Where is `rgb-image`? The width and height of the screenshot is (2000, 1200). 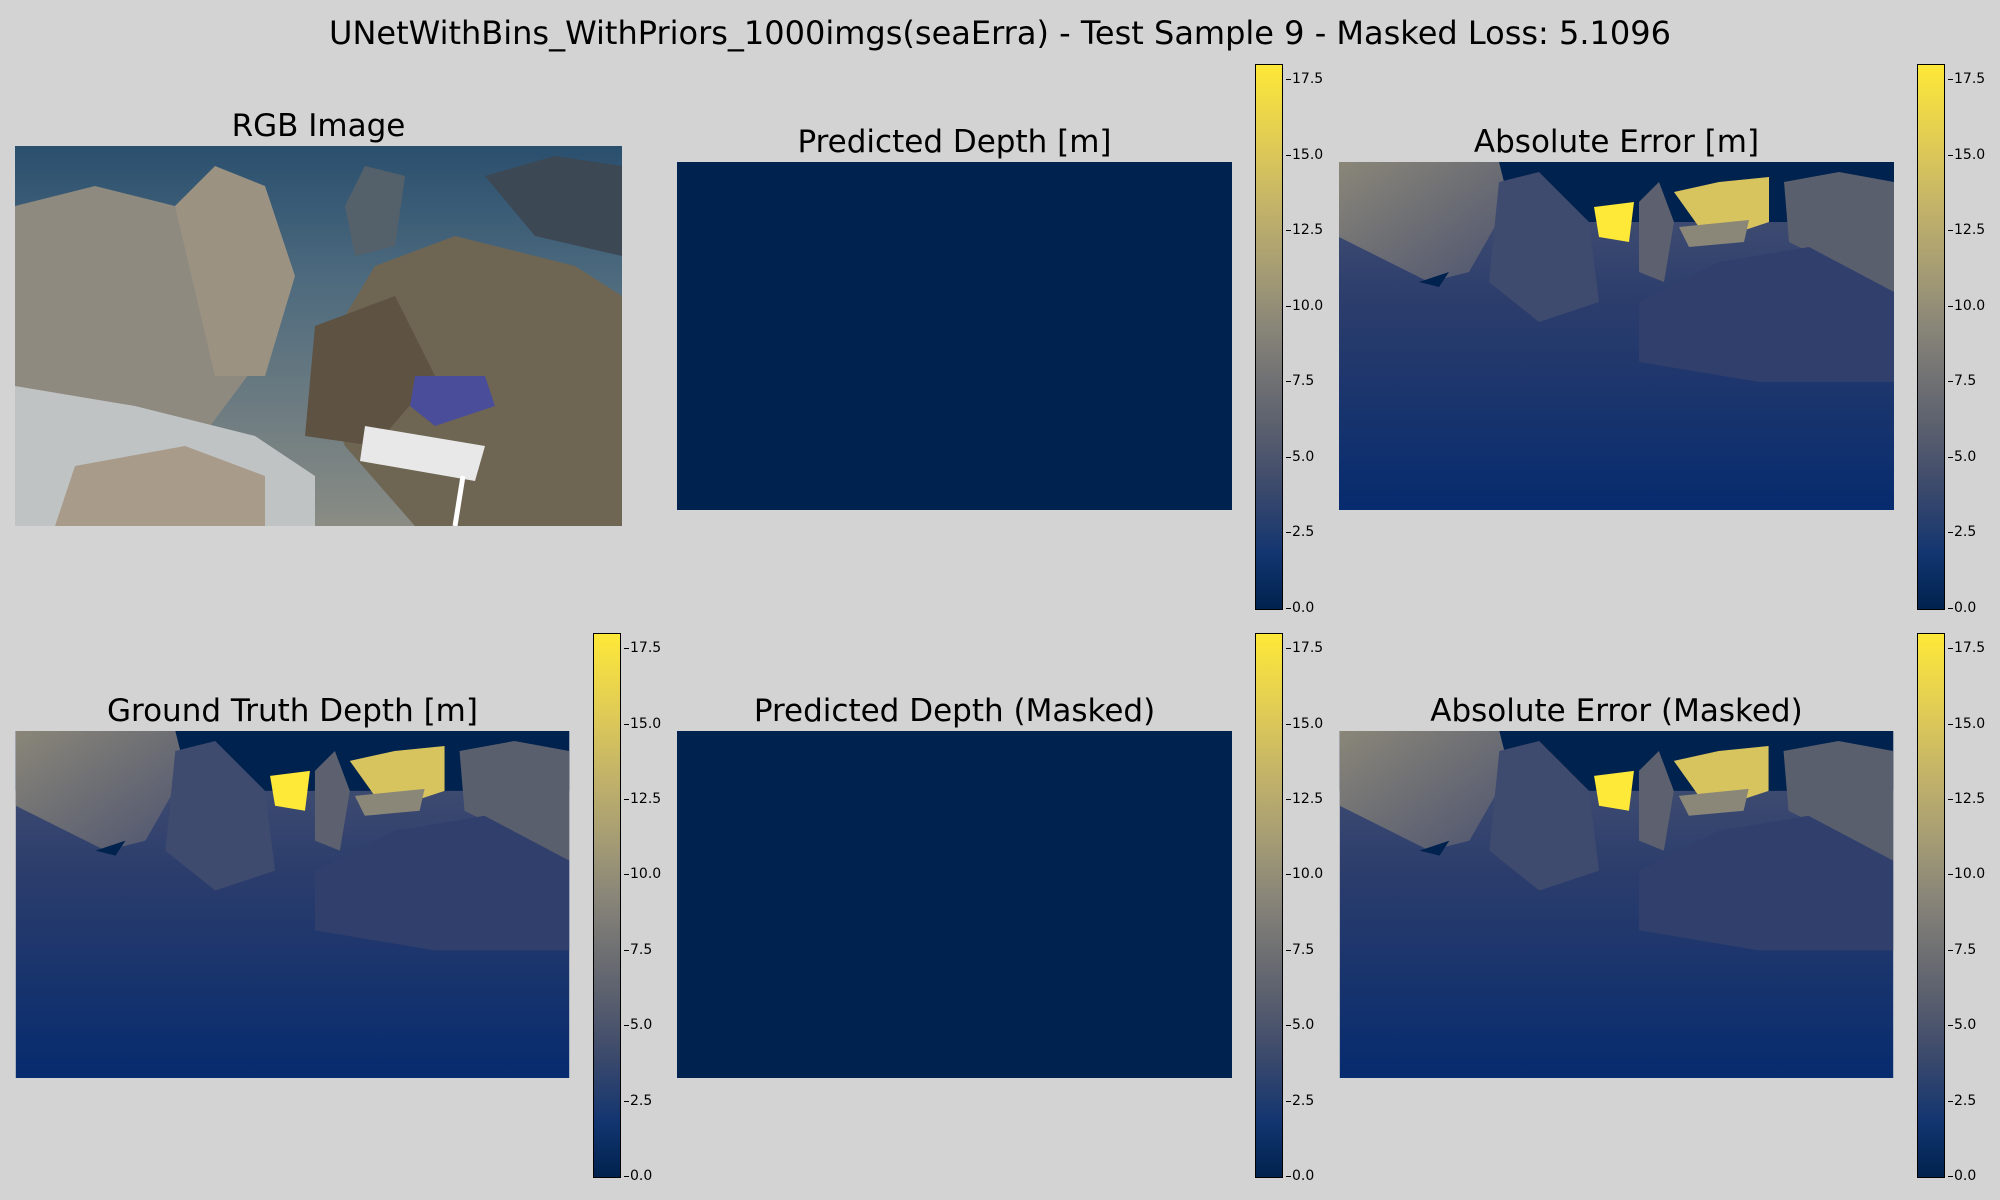 rgb-image is located at coordinates (318, 336).